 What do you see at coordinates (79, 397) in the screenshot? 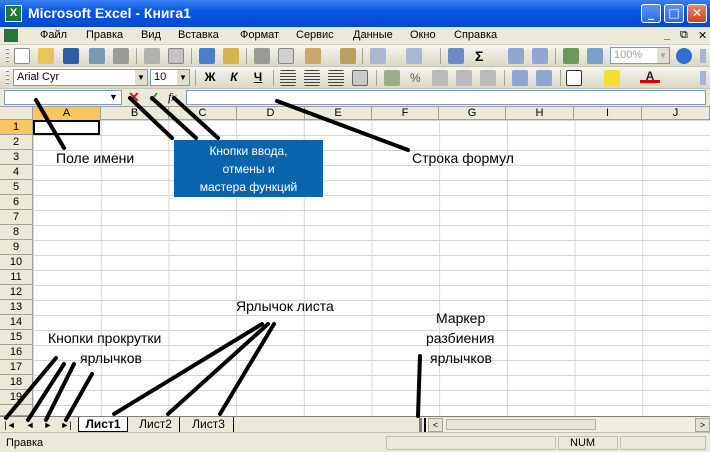
I see `pointer-nav-last` at bounding box center [79, 397].